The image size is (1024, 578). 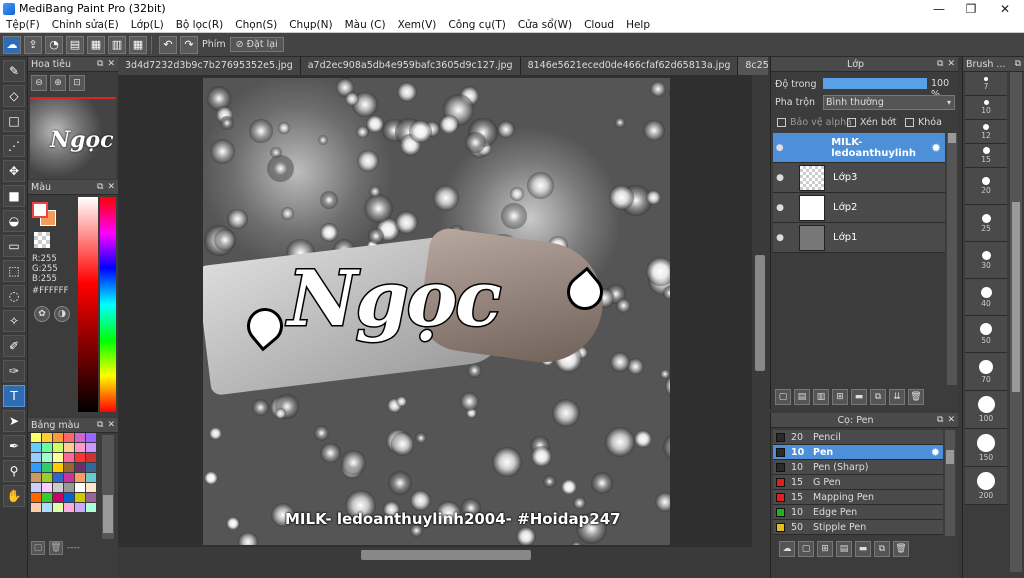 What do you see at coordinates (1016, 297) in the screenshot?
I see `brush-size-scroll-thumb` at bounding box center [1016, 297].